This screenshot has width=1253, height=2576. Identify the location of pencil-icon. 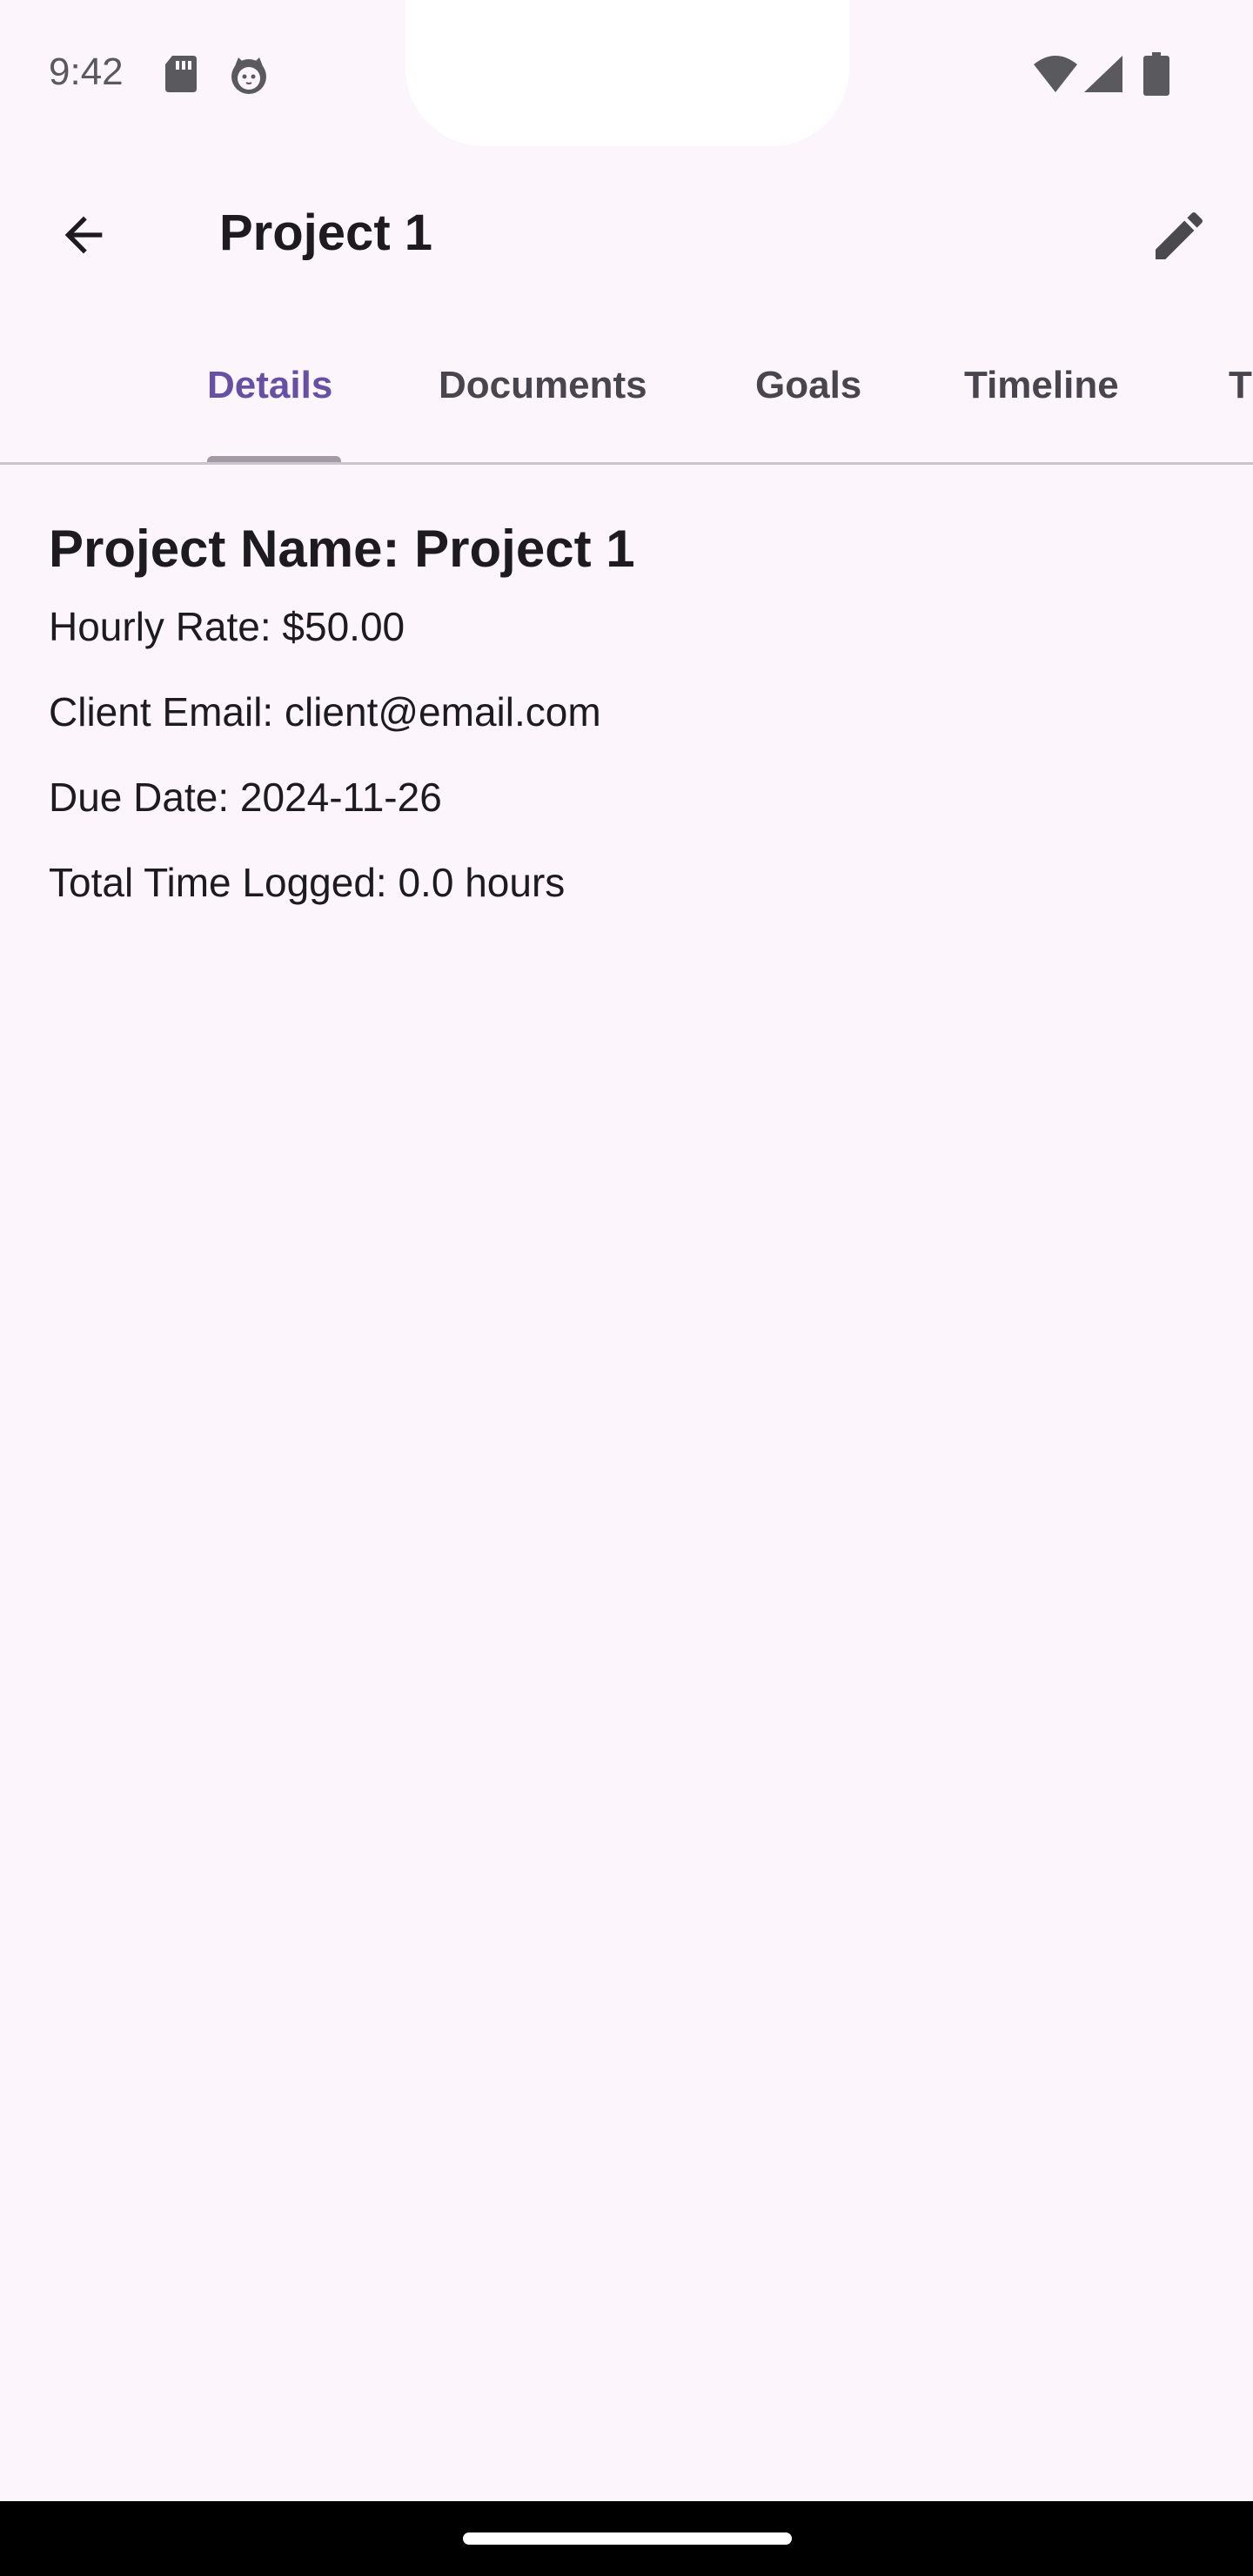
(1179, 235).